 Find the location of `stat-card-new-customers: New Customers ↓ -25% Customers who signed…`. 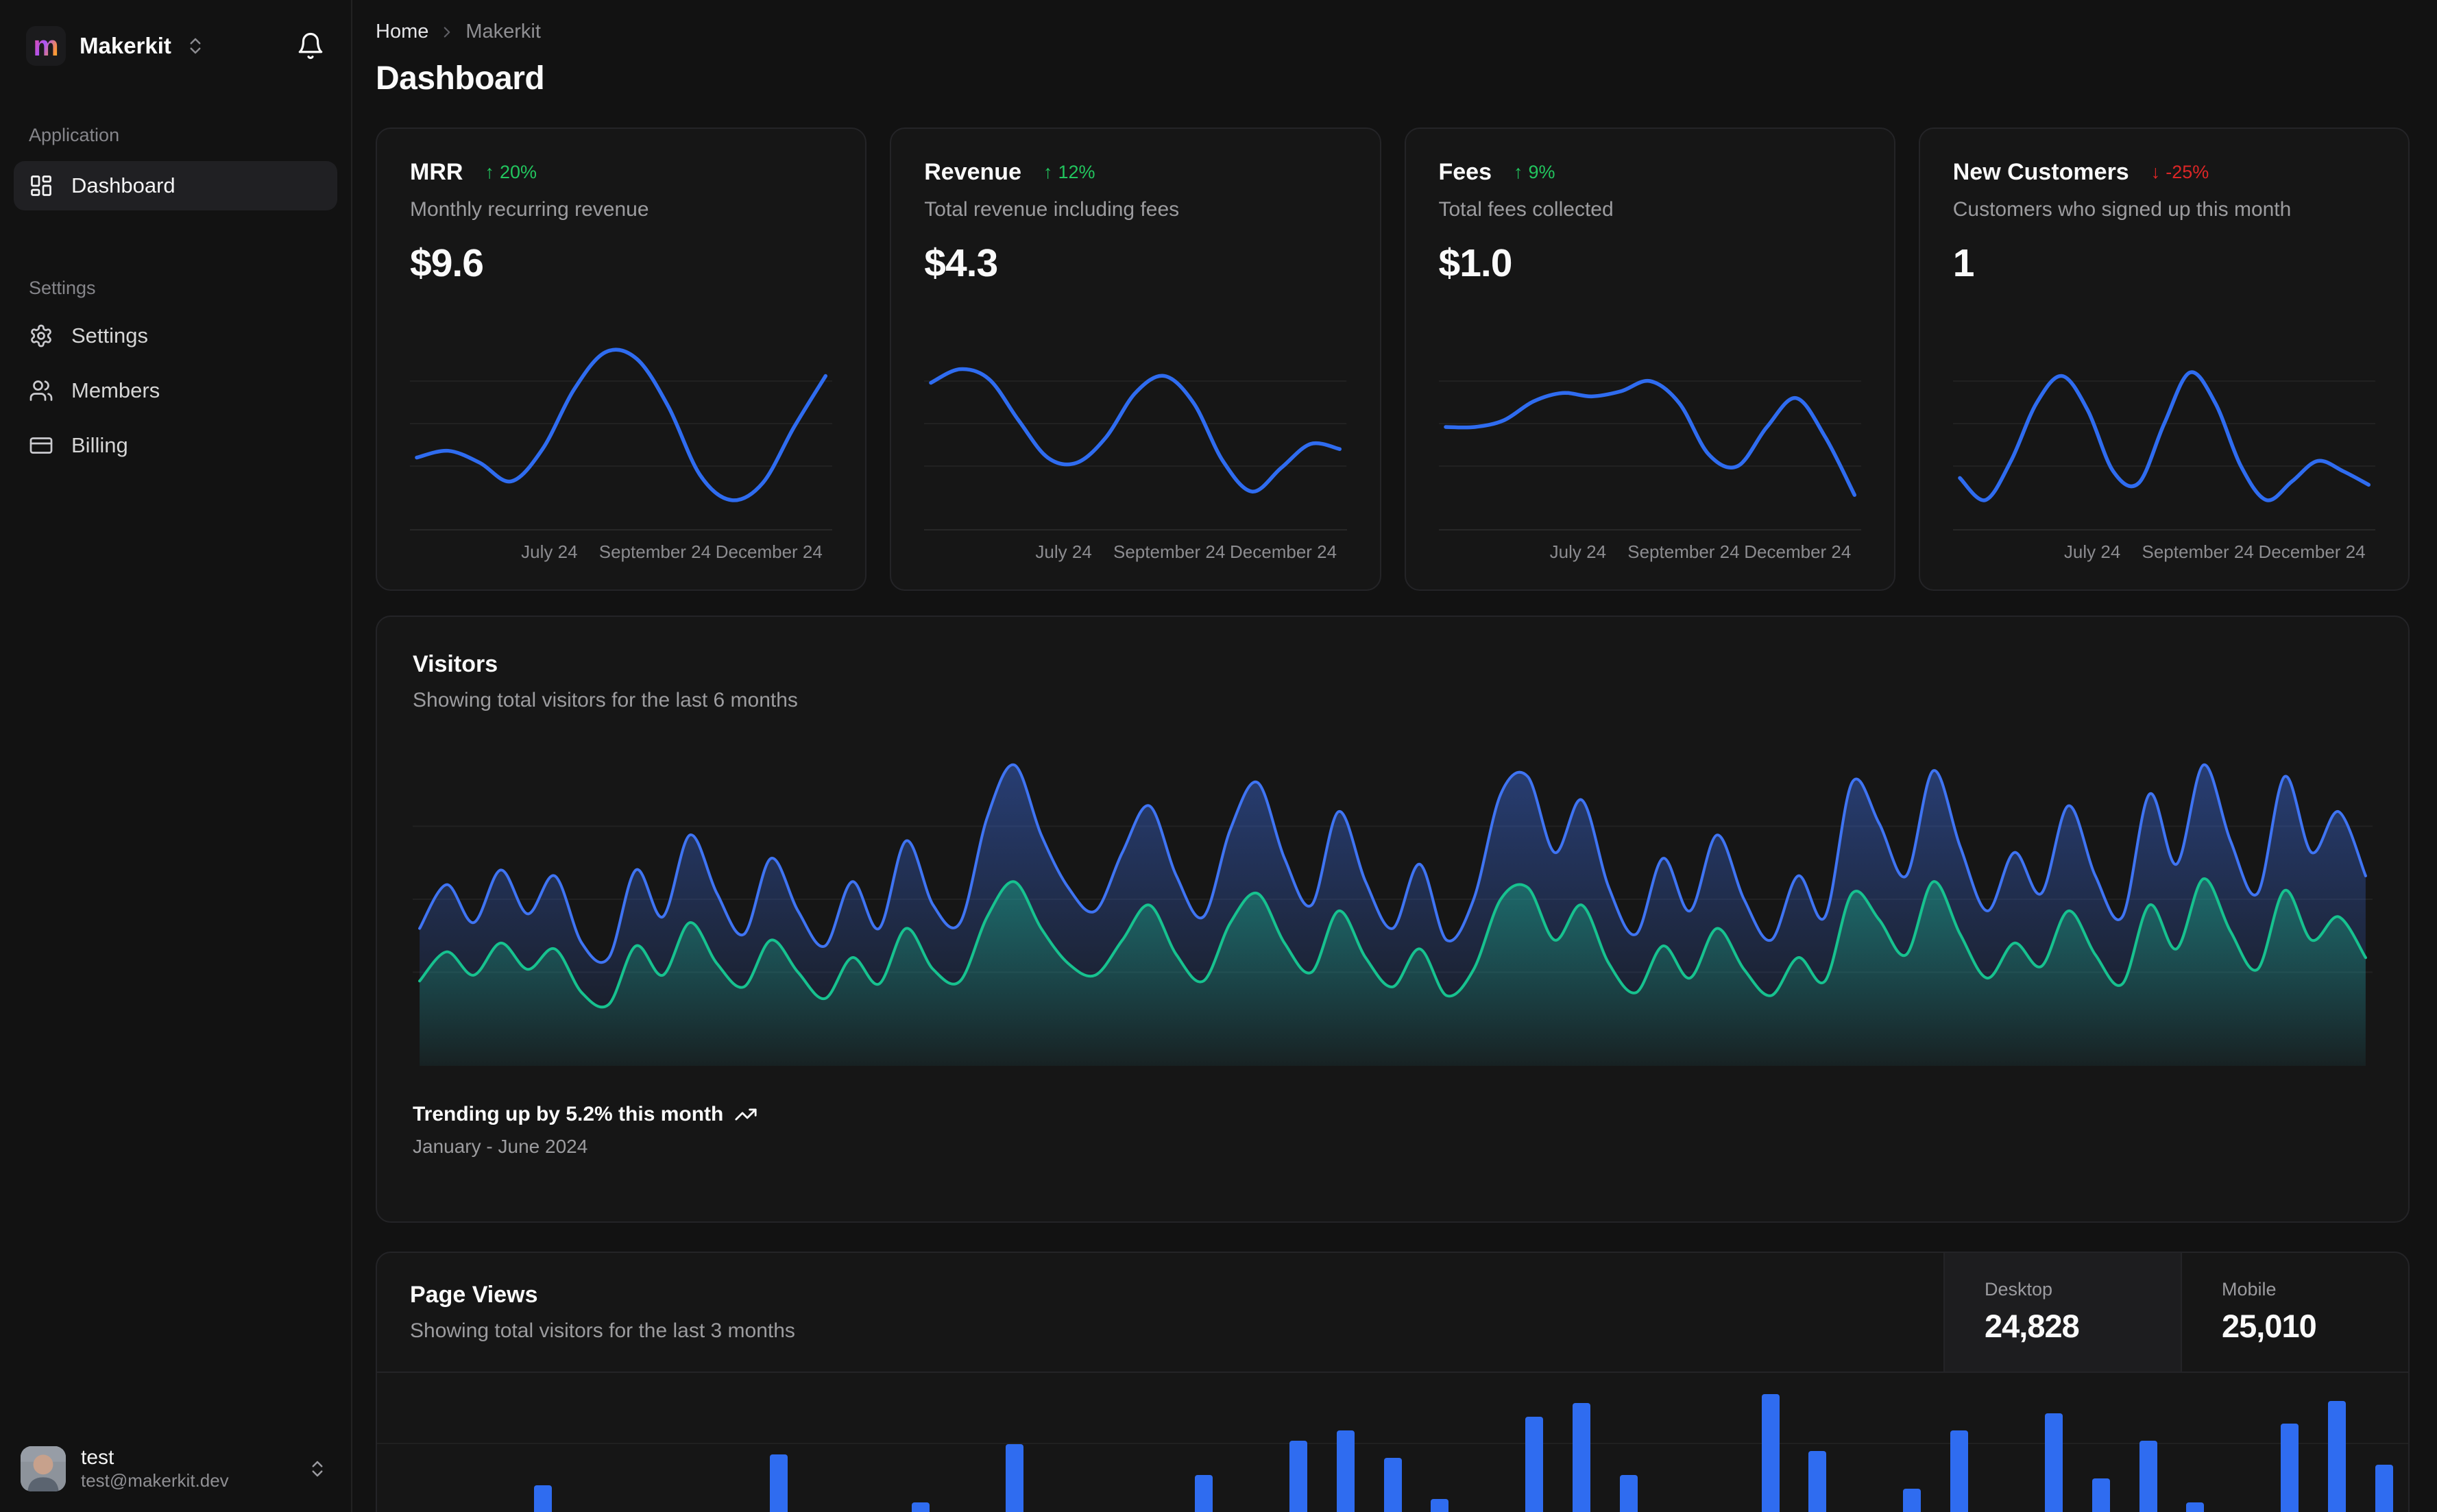

stat-card-new-customers: New Customers ↓ -25% Customers who signed… is located at coordinates (2164, 359).